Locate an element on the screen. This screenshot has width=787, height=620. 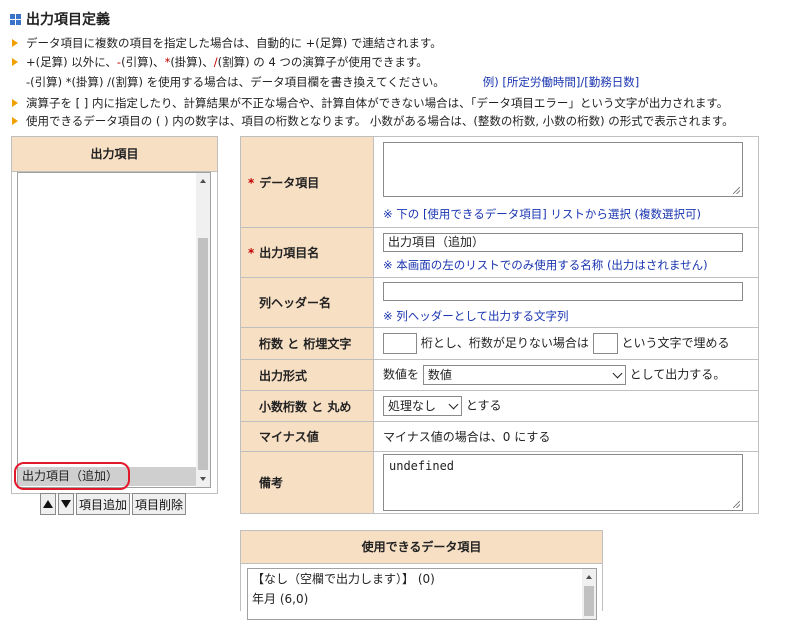
column-header-hint: ※ 列ヘッダーとして出力する文字列 is located at coordinates (476, 315).